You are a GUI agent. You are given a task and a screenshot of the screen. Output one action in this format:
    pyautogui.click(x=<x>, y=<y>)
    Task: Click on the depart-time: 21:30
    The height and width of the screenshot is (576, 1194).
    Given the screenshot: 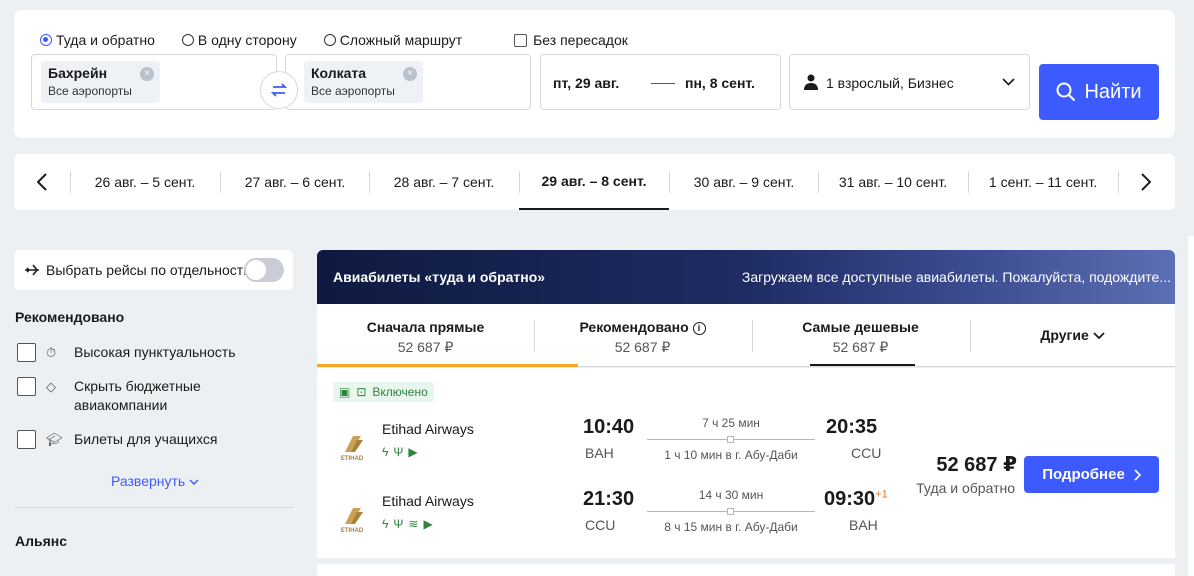 What is the action you would take?
    pyautogui.click(x=609, y=499)
    